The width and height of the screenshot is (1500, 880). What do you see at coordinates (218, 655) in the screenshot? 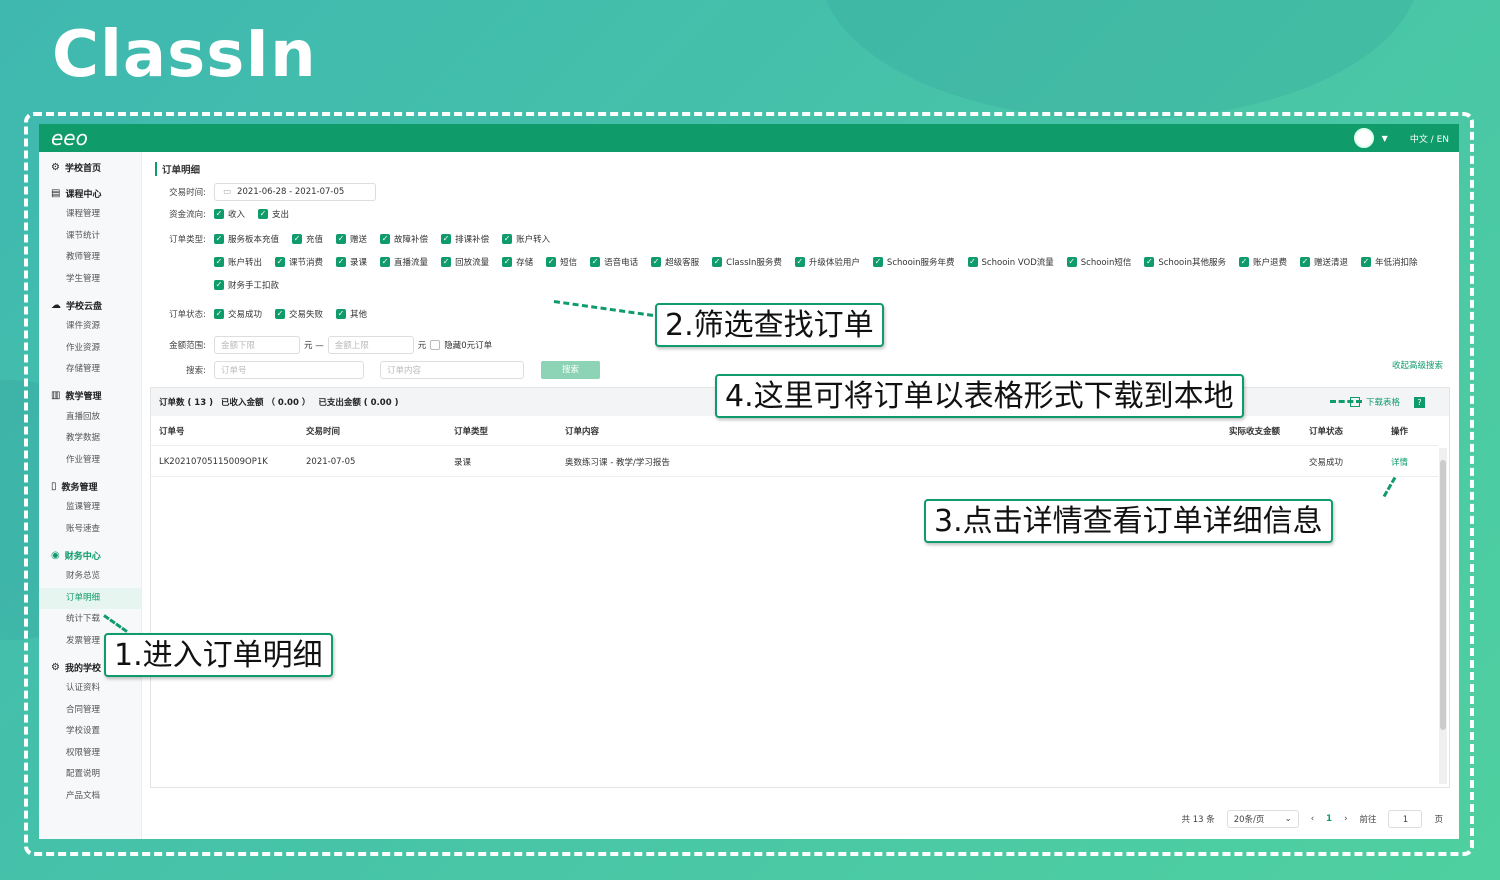
I see `callout-order-detail: 1.进入订单明细` at bounding box center [218, 655].